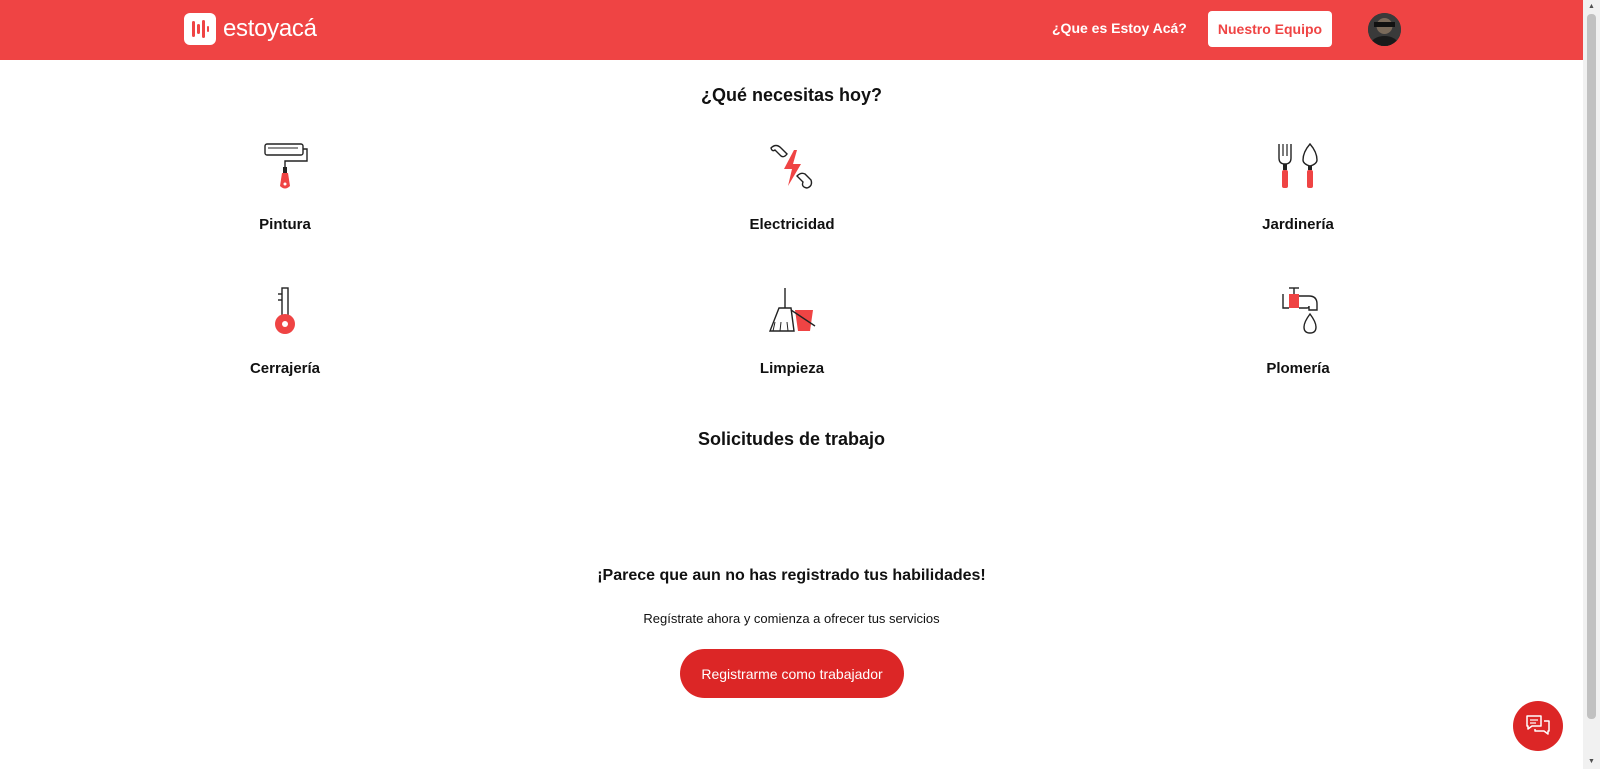 Image resolution: width=1600 pixels, height=769 pixels. Describe the element at coordinates (200, 29) in the screenshot. I see `logo-icon` at that location.